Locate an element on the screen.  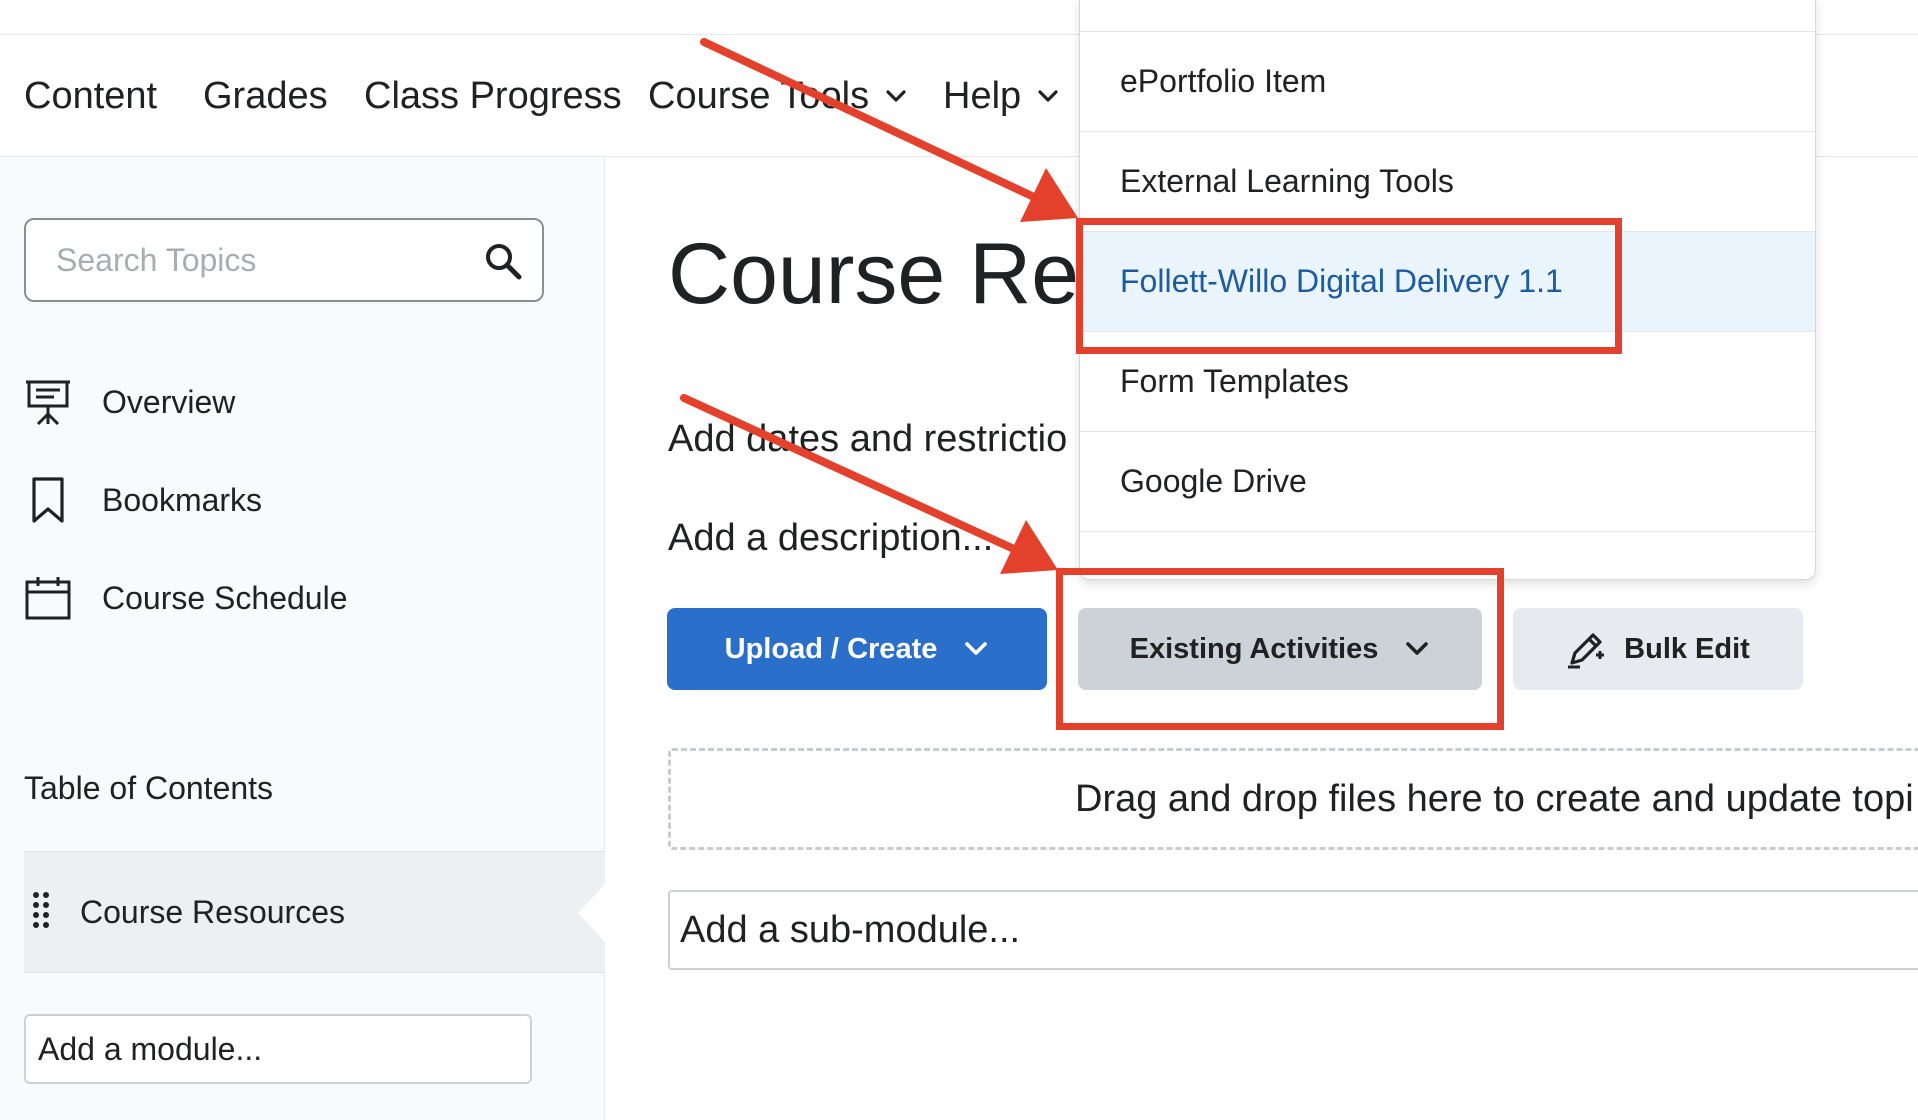
nav-help: Help is located at coordinates (1001, 96).